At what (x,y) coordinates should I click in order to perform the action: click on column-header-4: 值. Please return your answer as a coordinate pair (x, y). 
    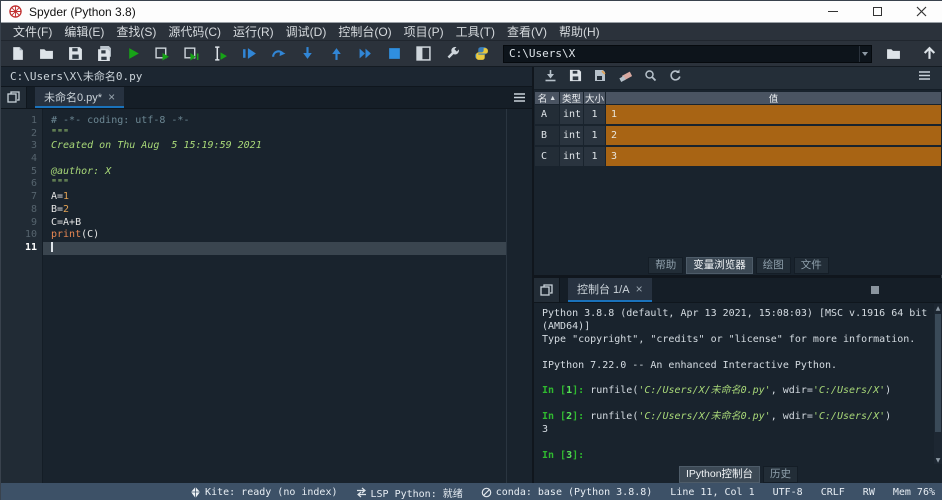
    Looking at the image, I should click on (773, 98).